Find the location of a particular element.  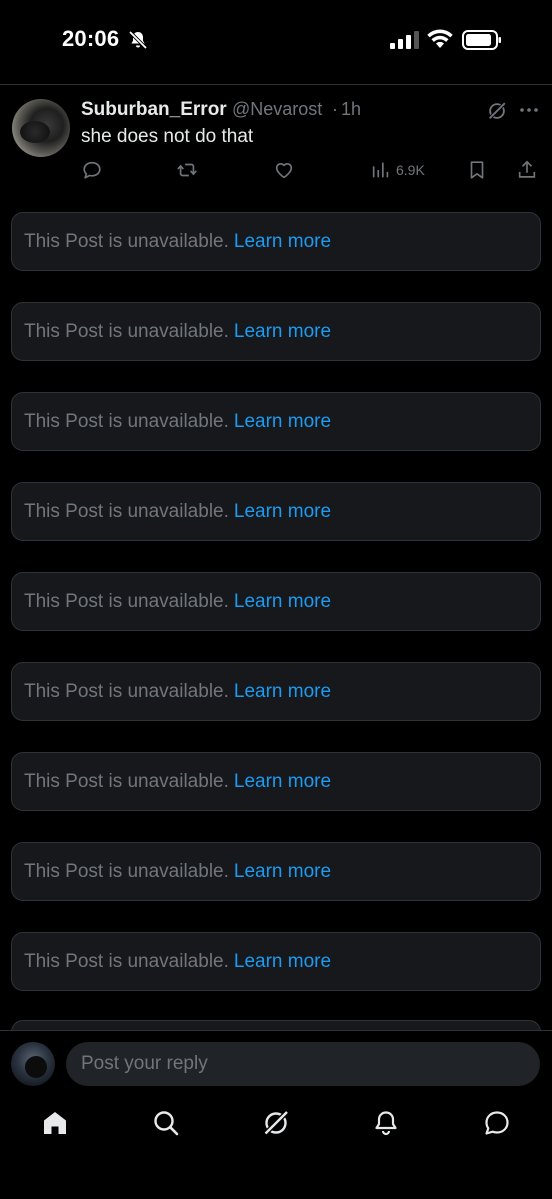

home-icon is located at coordinates (55, 1123).